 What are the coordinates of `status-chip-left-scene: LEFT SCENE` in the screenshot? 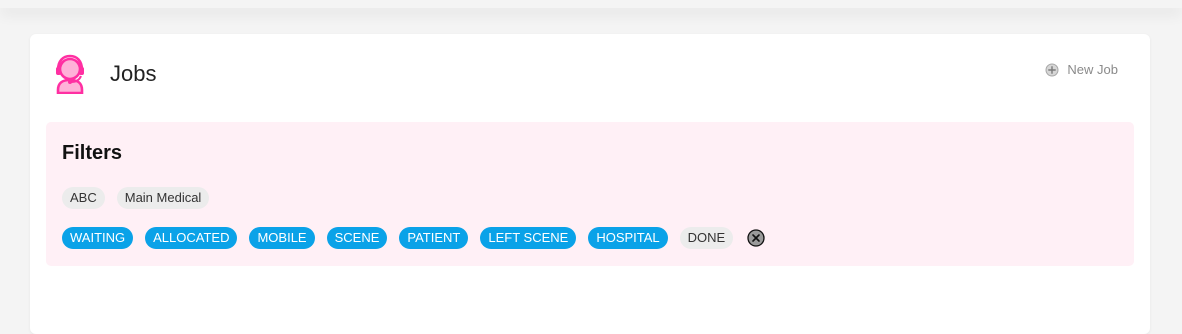 It's located at (528, 238).